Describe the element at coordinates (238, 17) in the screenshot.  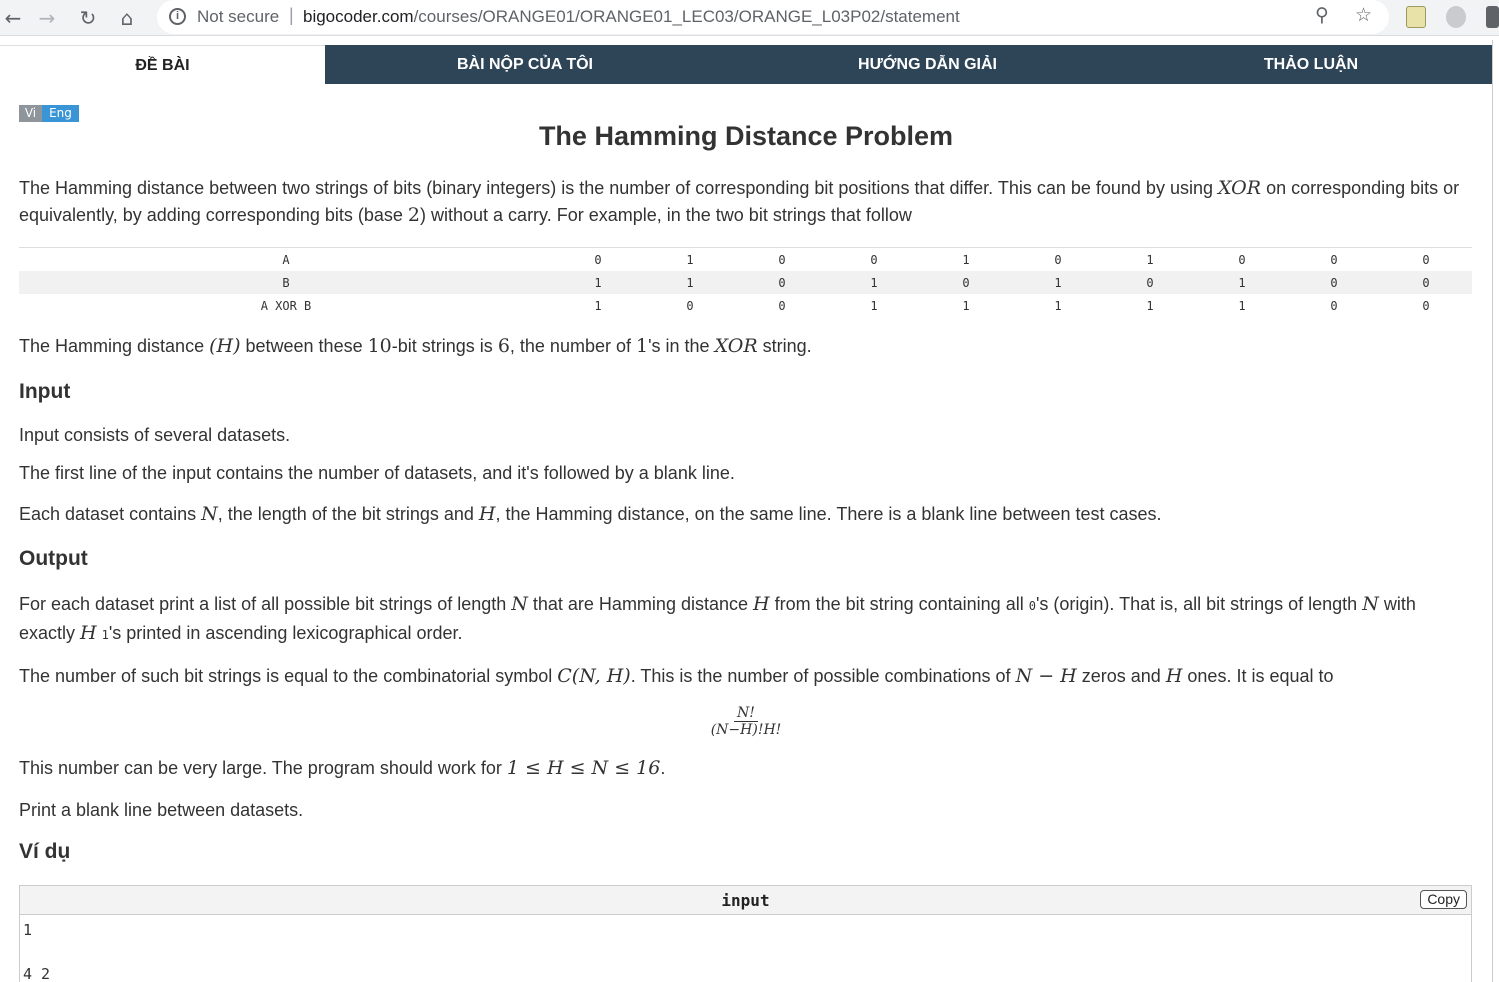
I see `security-label: Not secure` at that location.